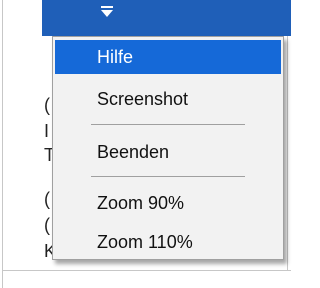 The width and height of the screenshot is (320, 288). I want to click on window-right-border, so click(287, 153).